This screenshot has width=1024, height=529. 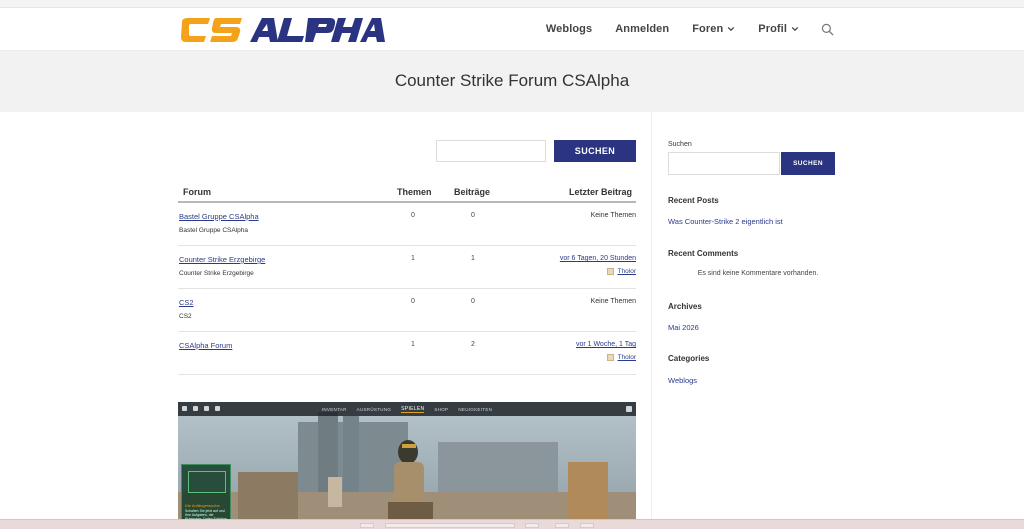 What do you see at coordinates (185, 316) in the screenshot?
I see `forum-description: CS2` at bounding box center [185, 316].